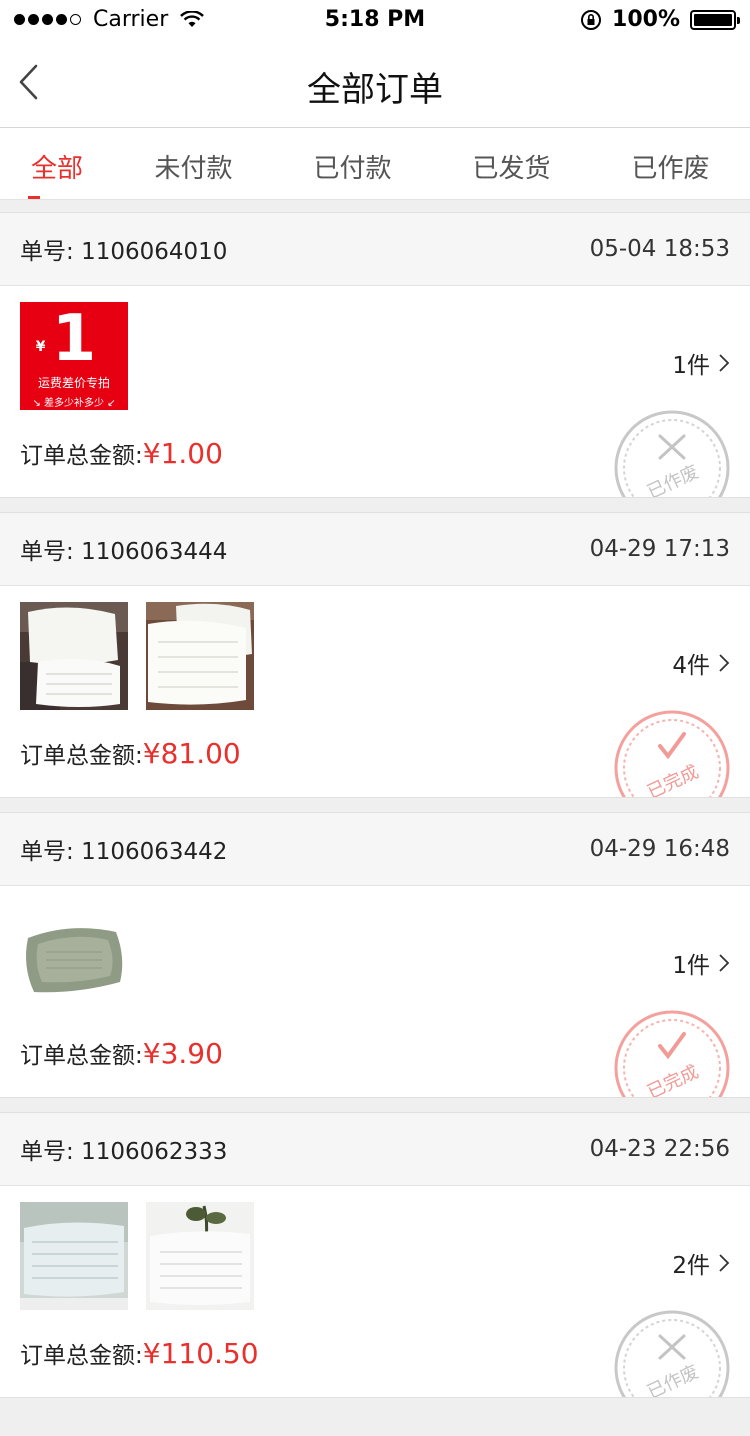 The width and height of the screenshot is (750, 1436). Describe the element at coordinates (40, 347) in the screenshot. I see `promo-yen: ¥` at that location.